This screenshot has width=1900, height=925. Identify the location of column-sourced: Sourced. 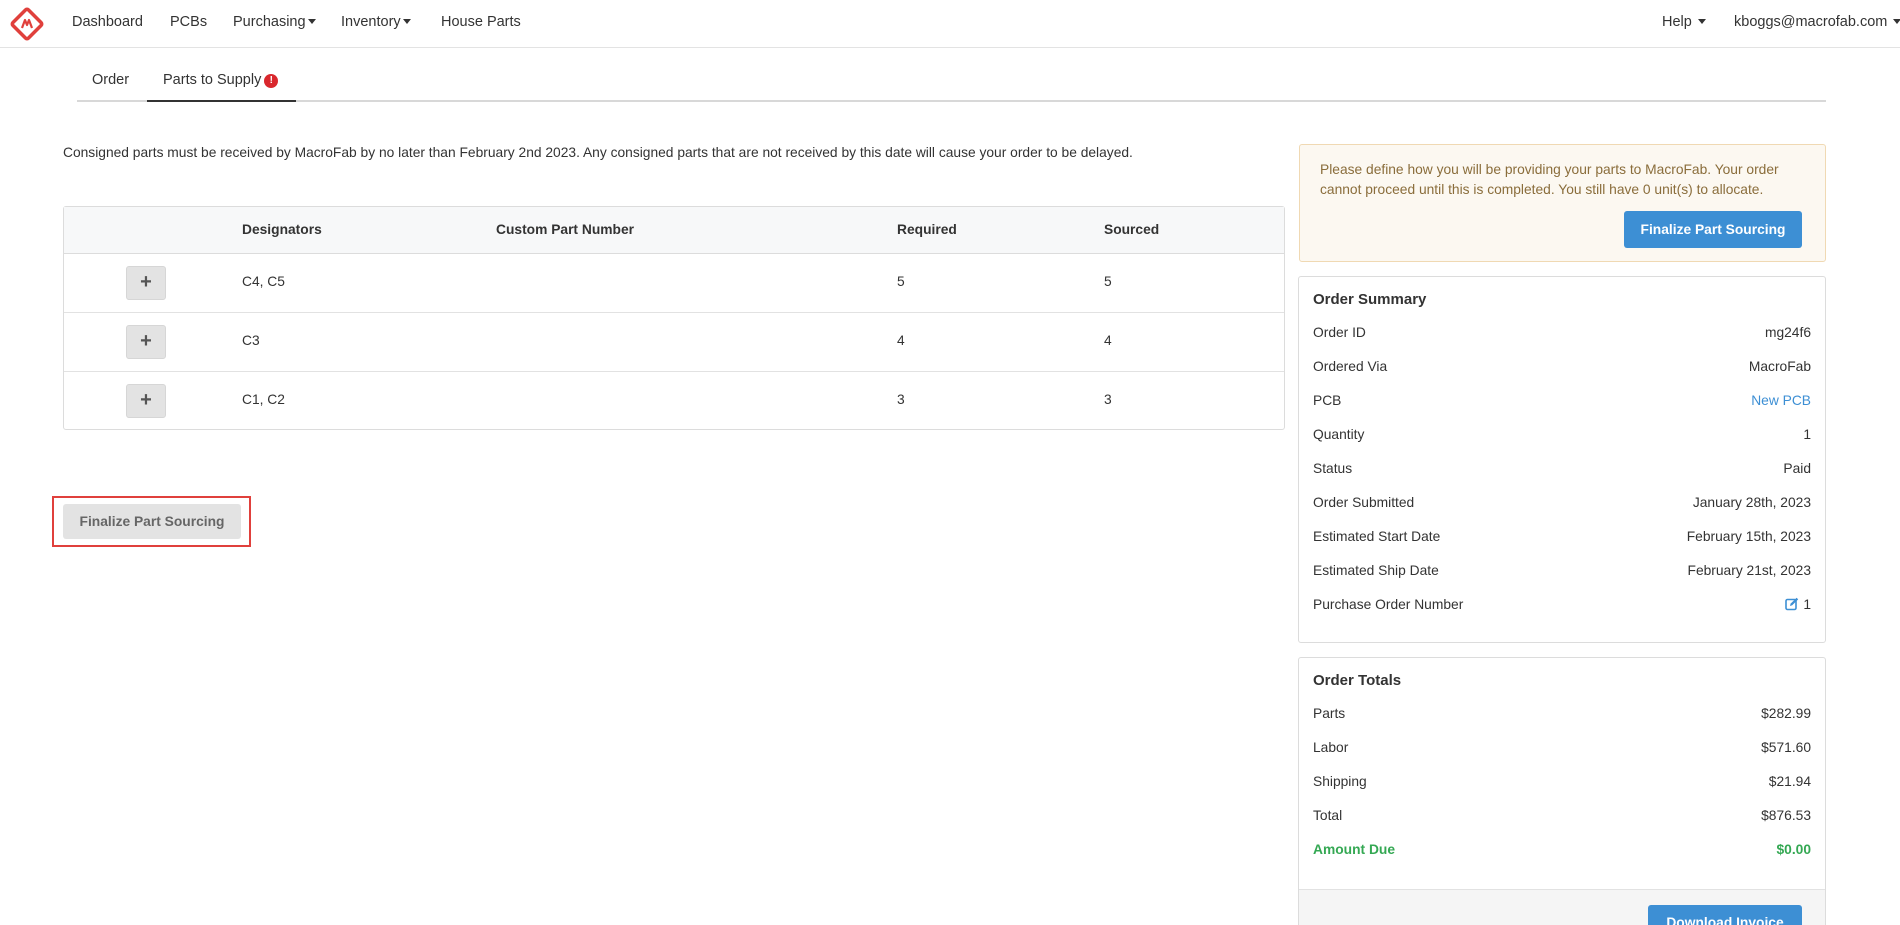
(1132, 229).